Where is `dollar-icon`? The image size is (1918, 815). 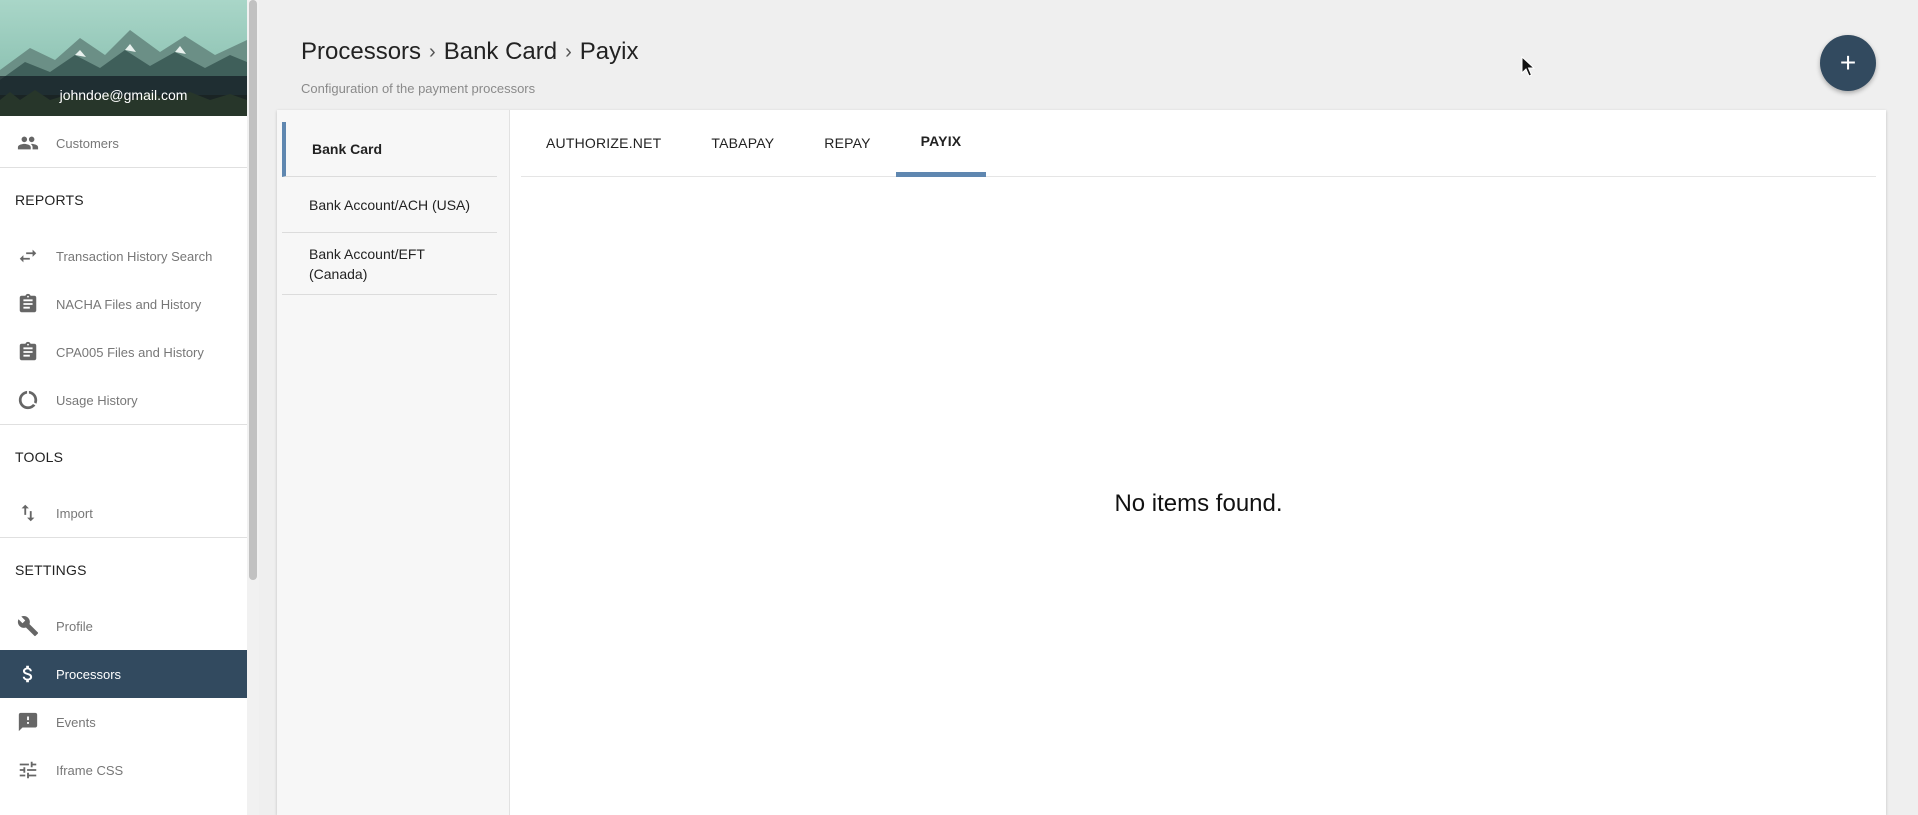
dollar-icon is located at coordinates (28, 674).